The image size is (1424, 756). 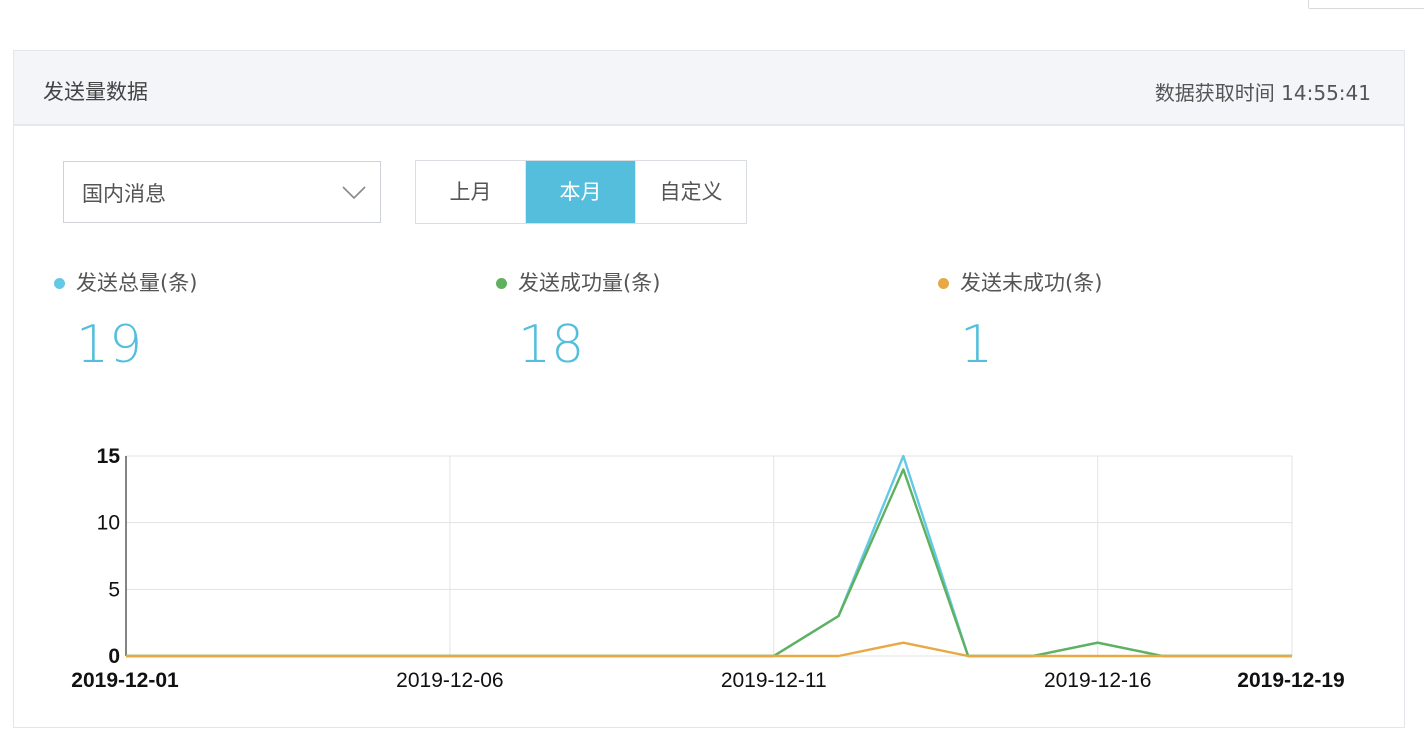 I want to click on y-tick-label: 15, so click(x=109, y=456).